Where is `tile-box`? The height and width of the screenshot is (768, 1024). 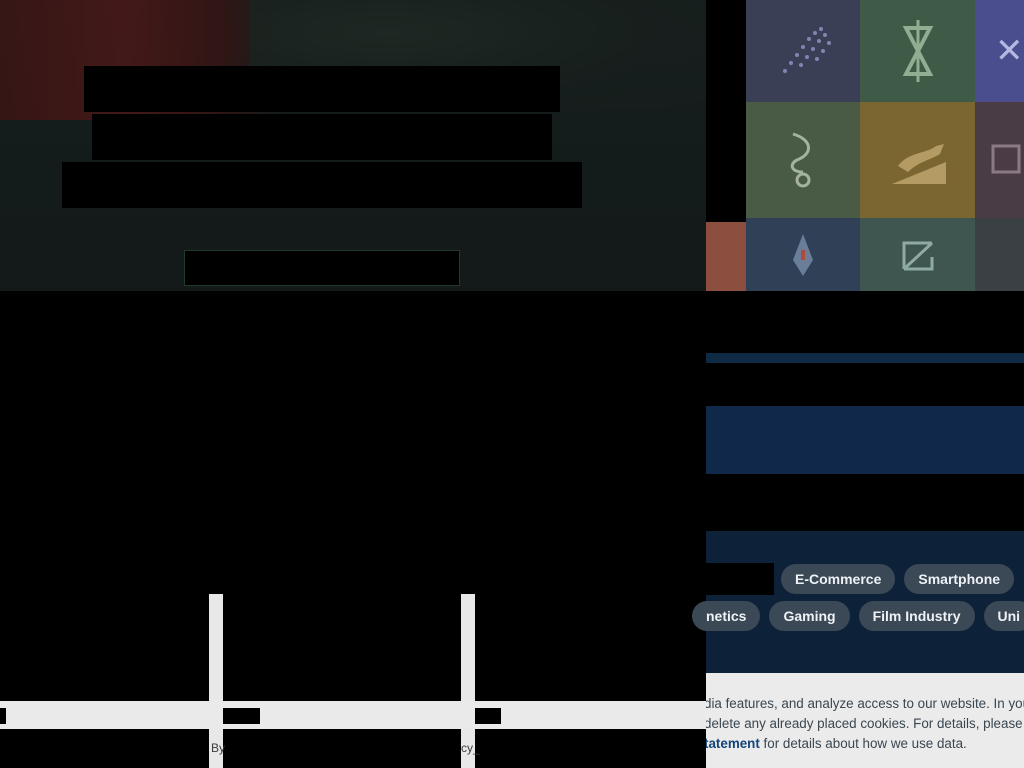
tile-box is located at coordinates (999, 160).